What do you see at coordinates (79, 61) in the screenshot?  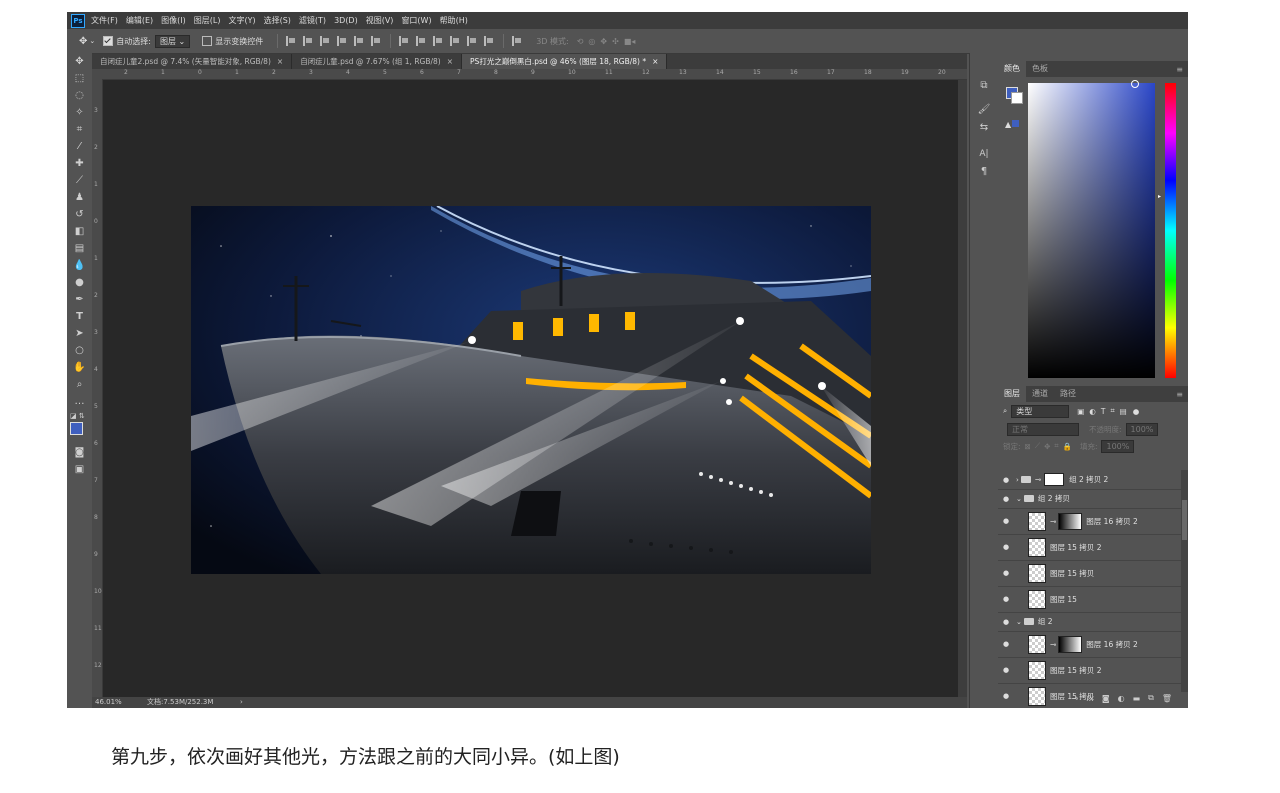 I see `move-tool-icon: ✥` at bounding box center [79, 61].